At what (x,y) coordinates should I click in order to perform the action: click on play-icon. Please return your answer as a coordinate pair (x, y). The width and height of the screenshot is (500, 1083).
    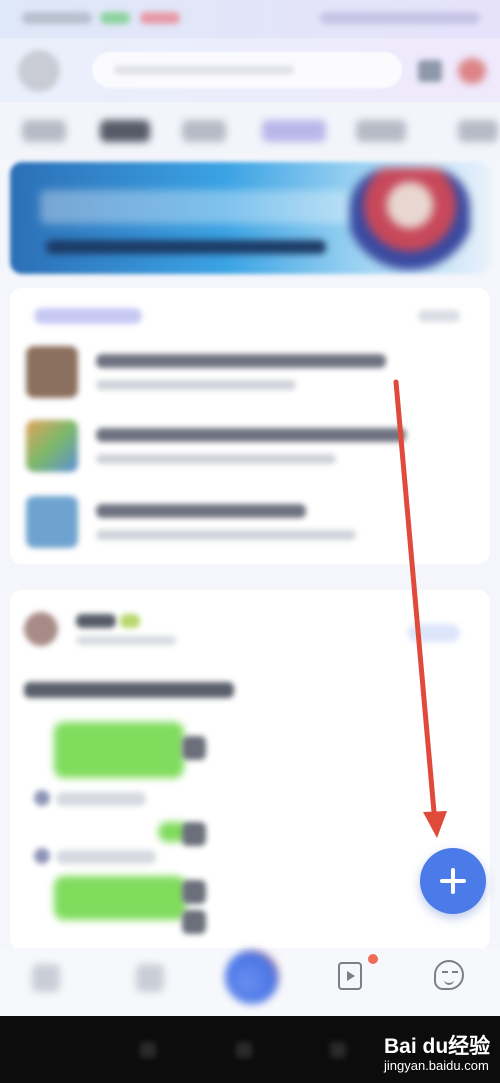
    Looking at the image, I should click on (351, 976).